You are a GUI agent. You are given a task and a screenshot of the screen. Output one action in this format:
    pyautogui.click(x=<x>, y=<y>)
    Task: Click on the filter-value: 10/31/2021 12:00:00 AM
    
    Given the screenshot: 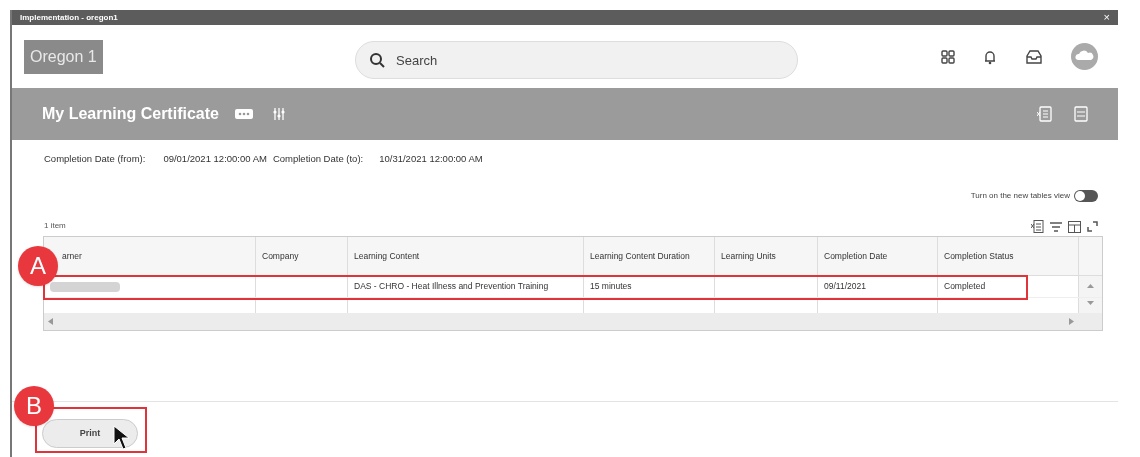 What is the action you would take?
    pyautogui.click(x=431, y=159)
    